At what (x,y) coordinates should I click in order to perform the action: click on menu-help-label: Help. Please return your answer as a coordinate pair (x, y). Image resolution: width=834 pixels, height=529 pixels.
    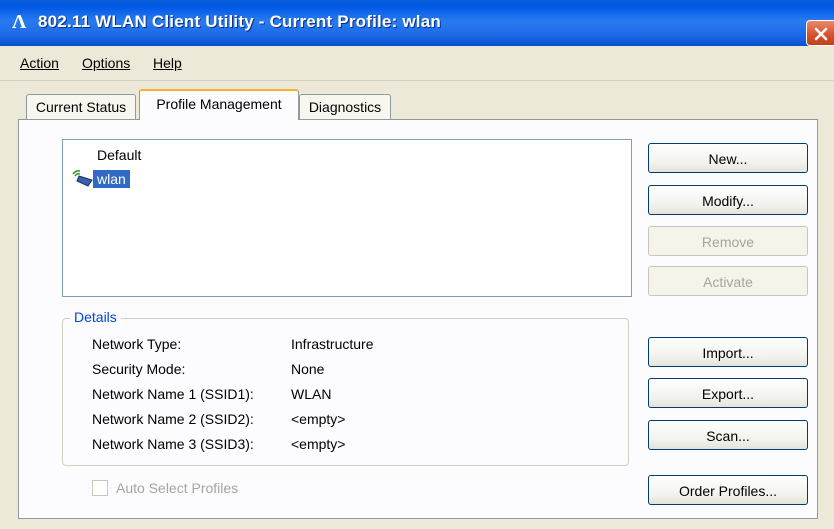
    Looking at the image, I should click on (167, 63).